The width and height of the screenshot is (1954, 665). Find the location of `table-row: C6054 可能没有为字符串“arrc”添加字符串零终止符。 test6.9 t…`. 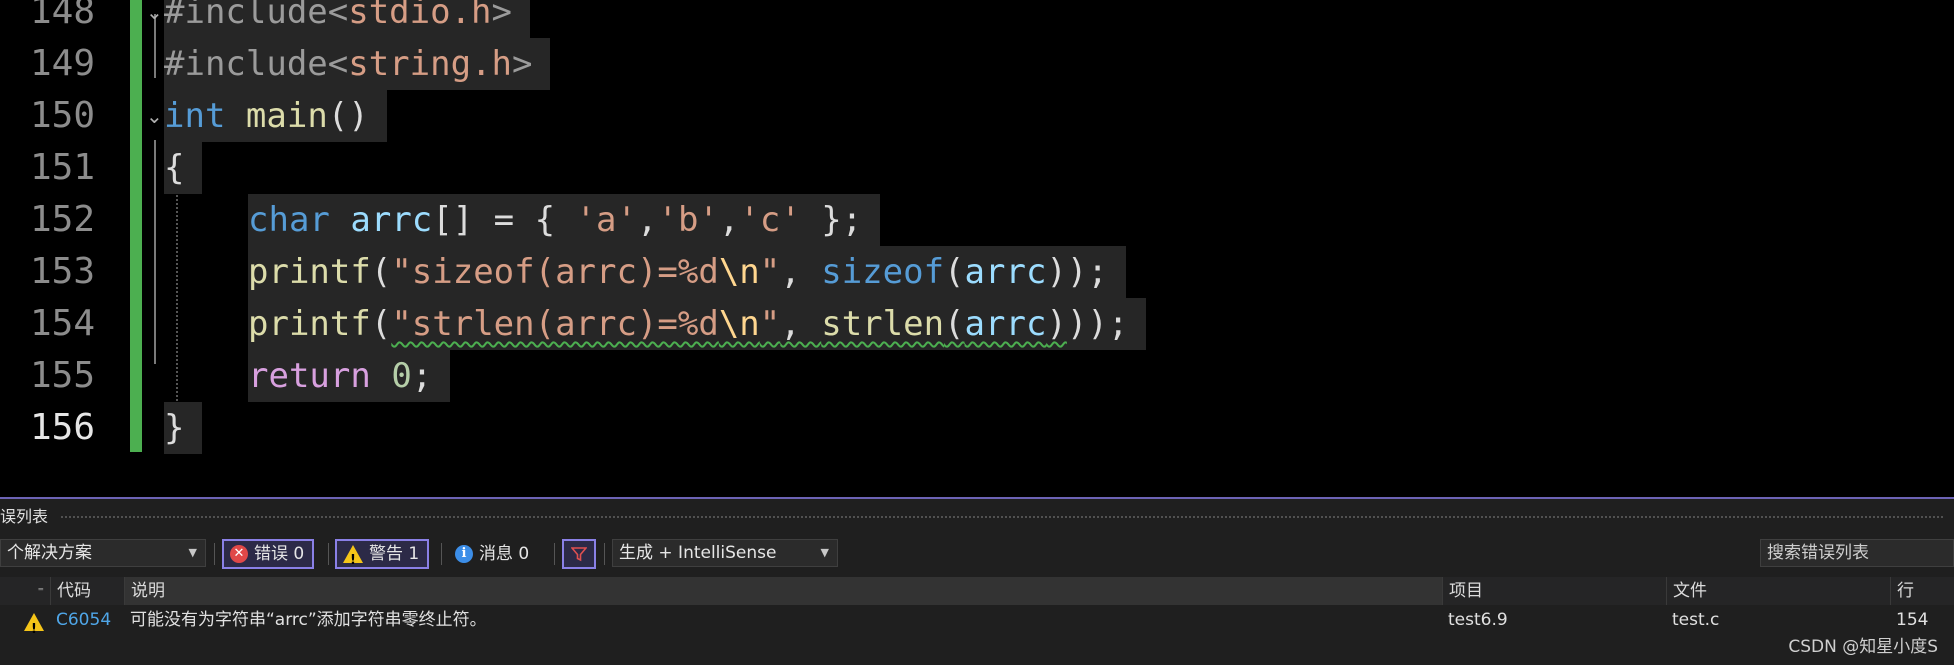

table-row: C6054 可能没有为字符串“arrc”添加字符串零终止符。 test6.9 t… is located at coordinates (977, 623).